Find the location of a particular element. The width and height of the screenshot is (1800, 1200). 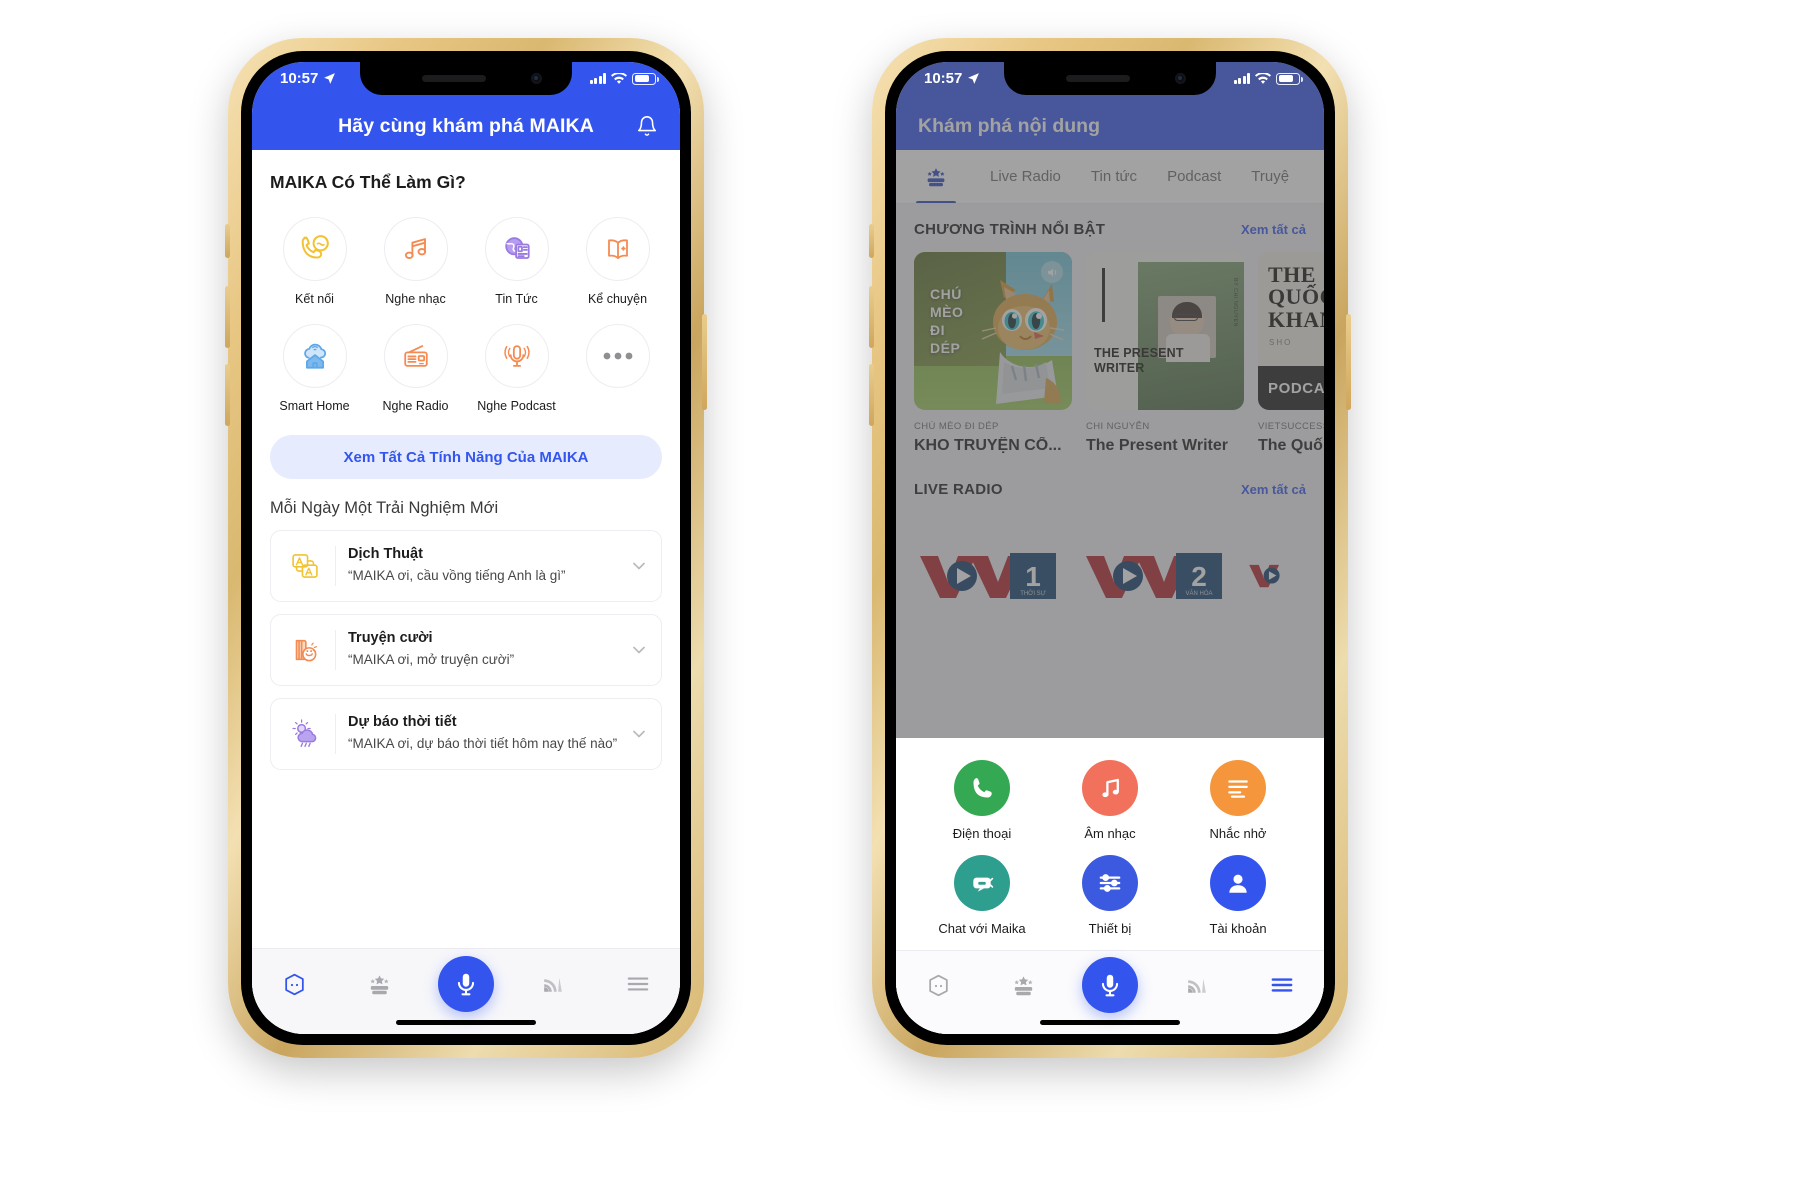

quick-action-chat-voi-maika: Chat với Maika is located at coordinates (982, 895).